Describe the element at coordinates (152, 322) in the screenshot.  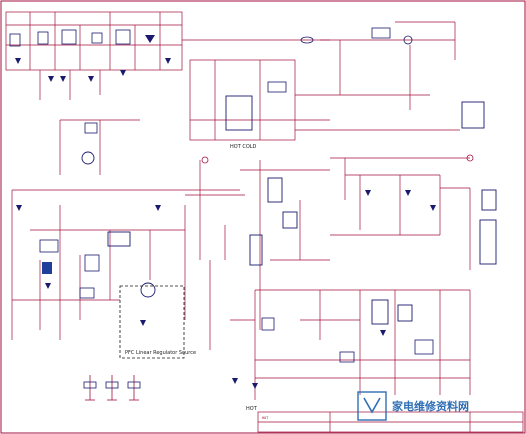
I see `linear-regulator-box` at that location.